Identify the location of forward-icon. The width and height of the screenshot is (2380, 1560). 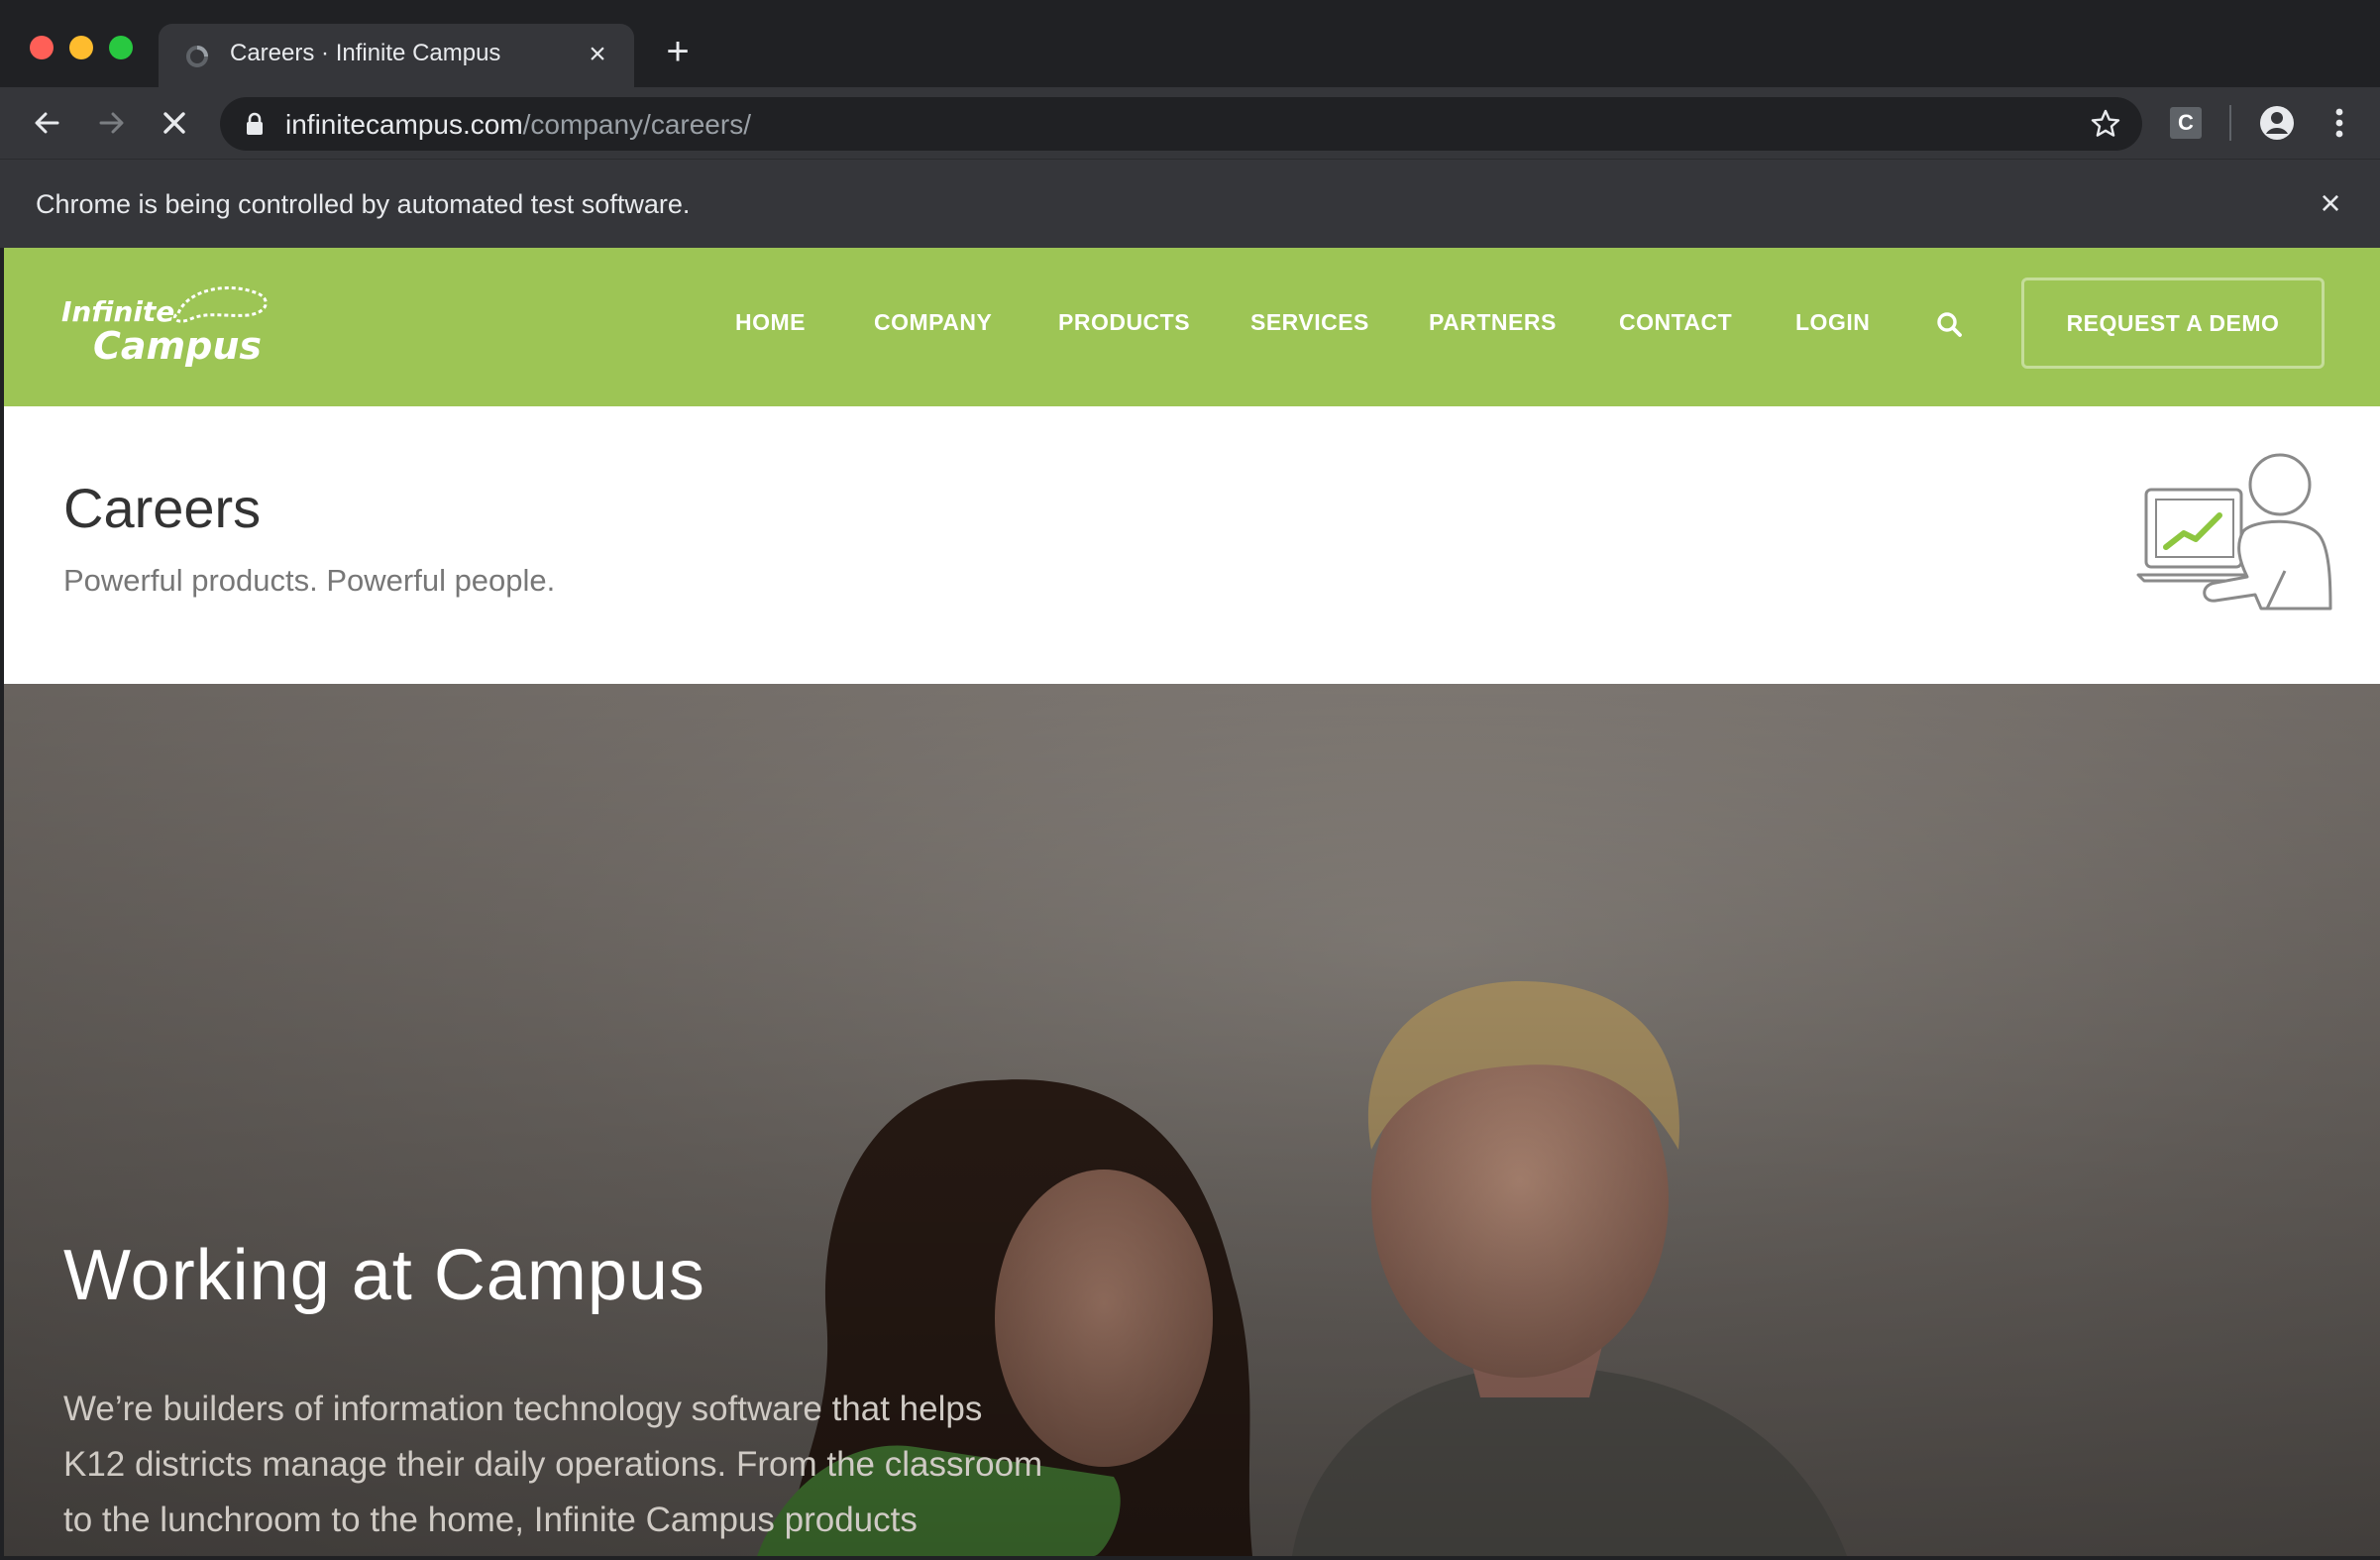
(111, 123).